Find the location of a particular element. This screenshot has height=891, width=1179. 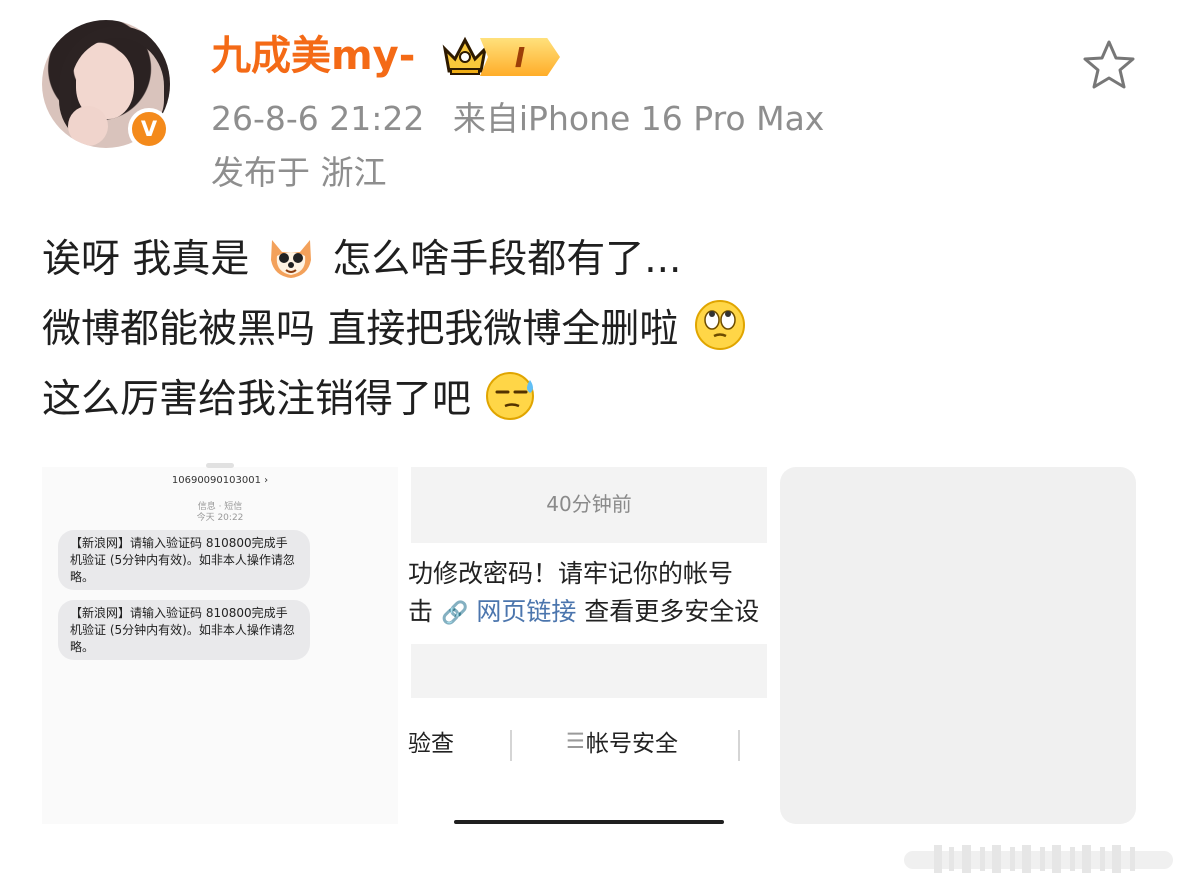

avatar-hand is located at coordinates (88, 126).